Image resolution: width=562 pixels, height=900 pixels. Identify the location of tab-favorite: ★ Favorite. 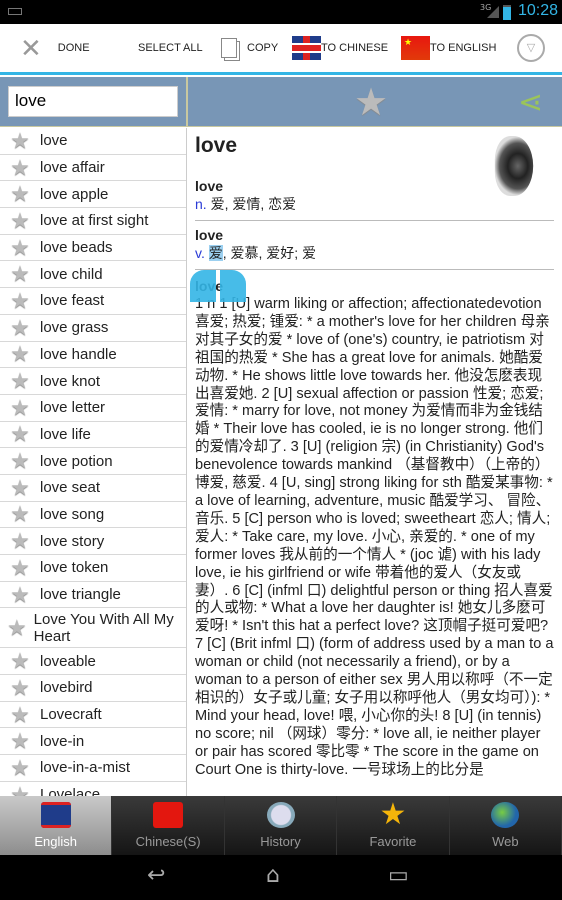
(393, 825).